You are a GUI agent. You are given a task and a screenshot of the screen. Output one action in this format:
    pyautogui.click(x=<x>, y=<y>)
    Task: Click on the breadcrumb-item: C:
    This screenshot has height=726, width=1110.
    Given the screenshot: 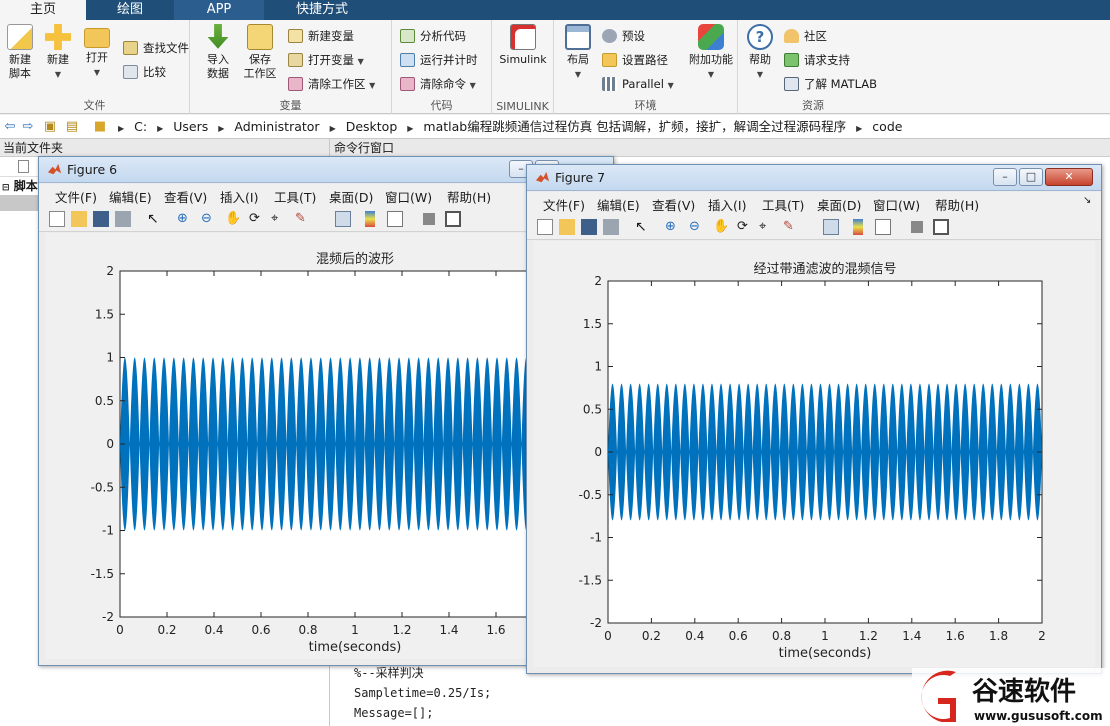 What is the action you would take?
    pyautogui.click(x=140, y=126)
    